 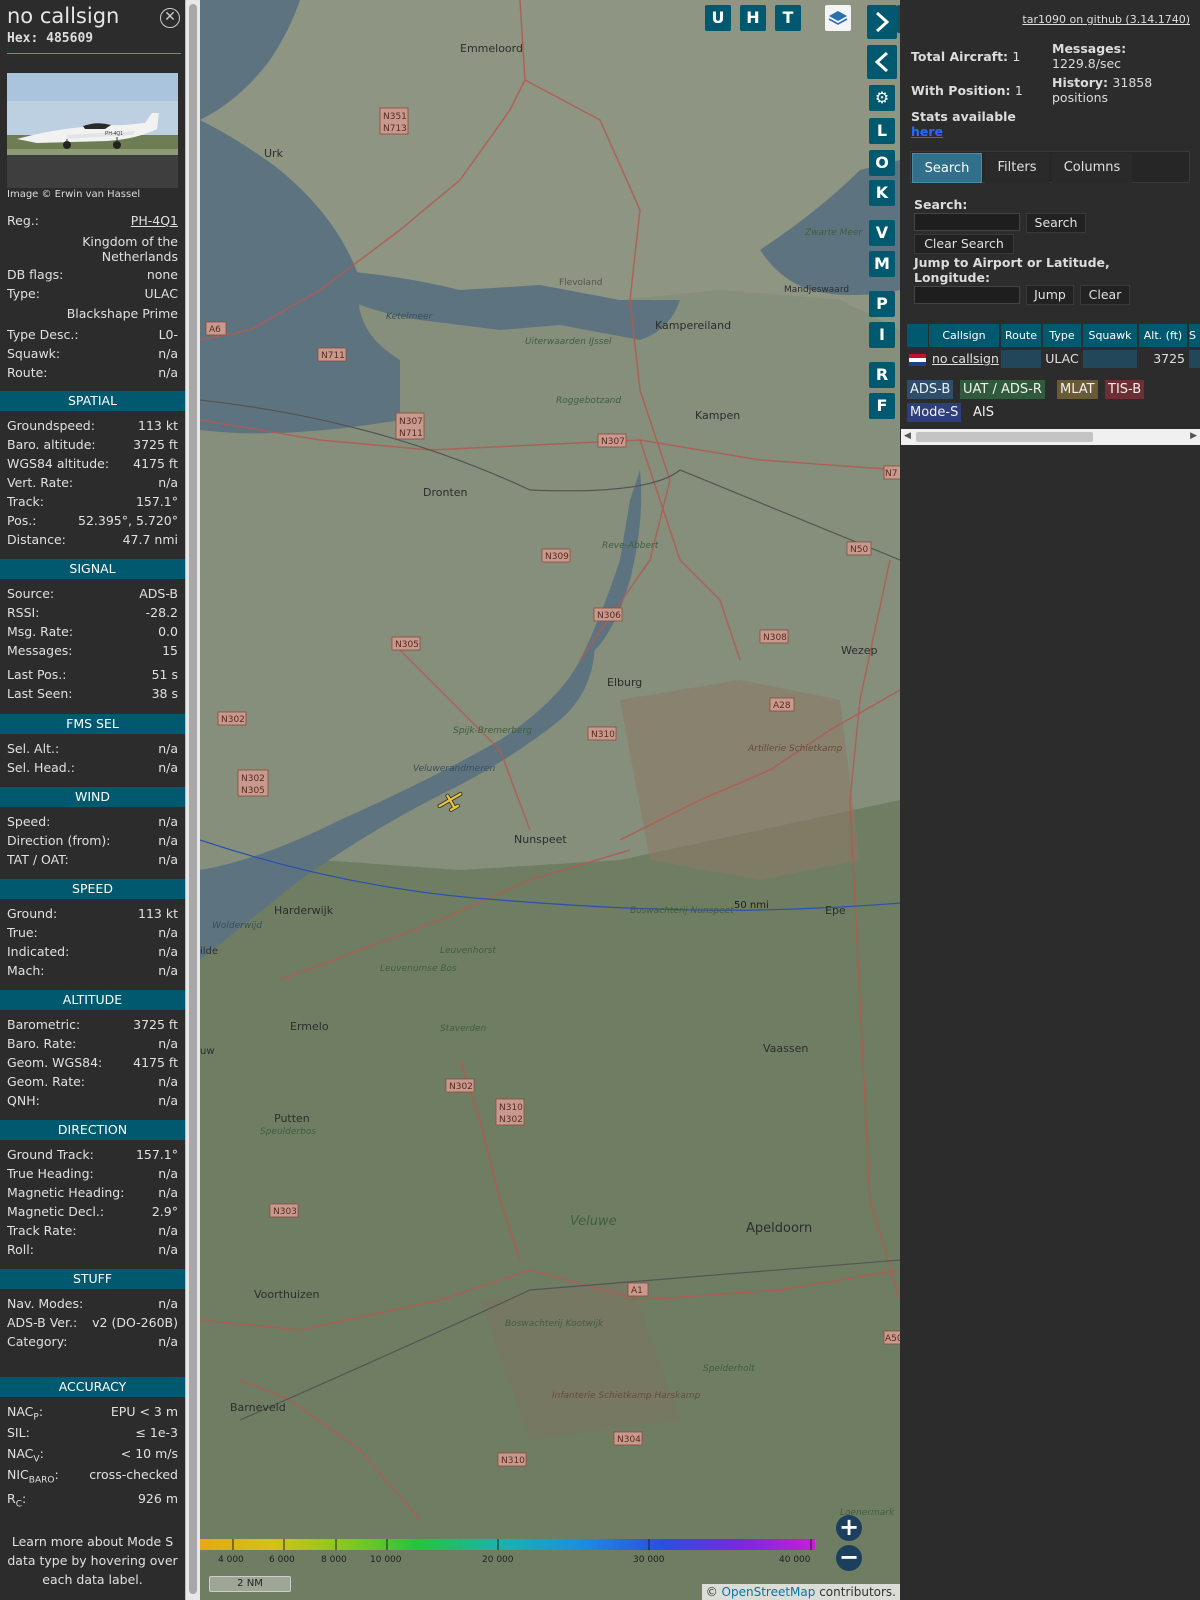 What do you see at coordinates (92, 1432) in the screenshot?
I see `accuracy-row-sil: SIL: ≤ 1e-3` at bounding box center [92, 1432].